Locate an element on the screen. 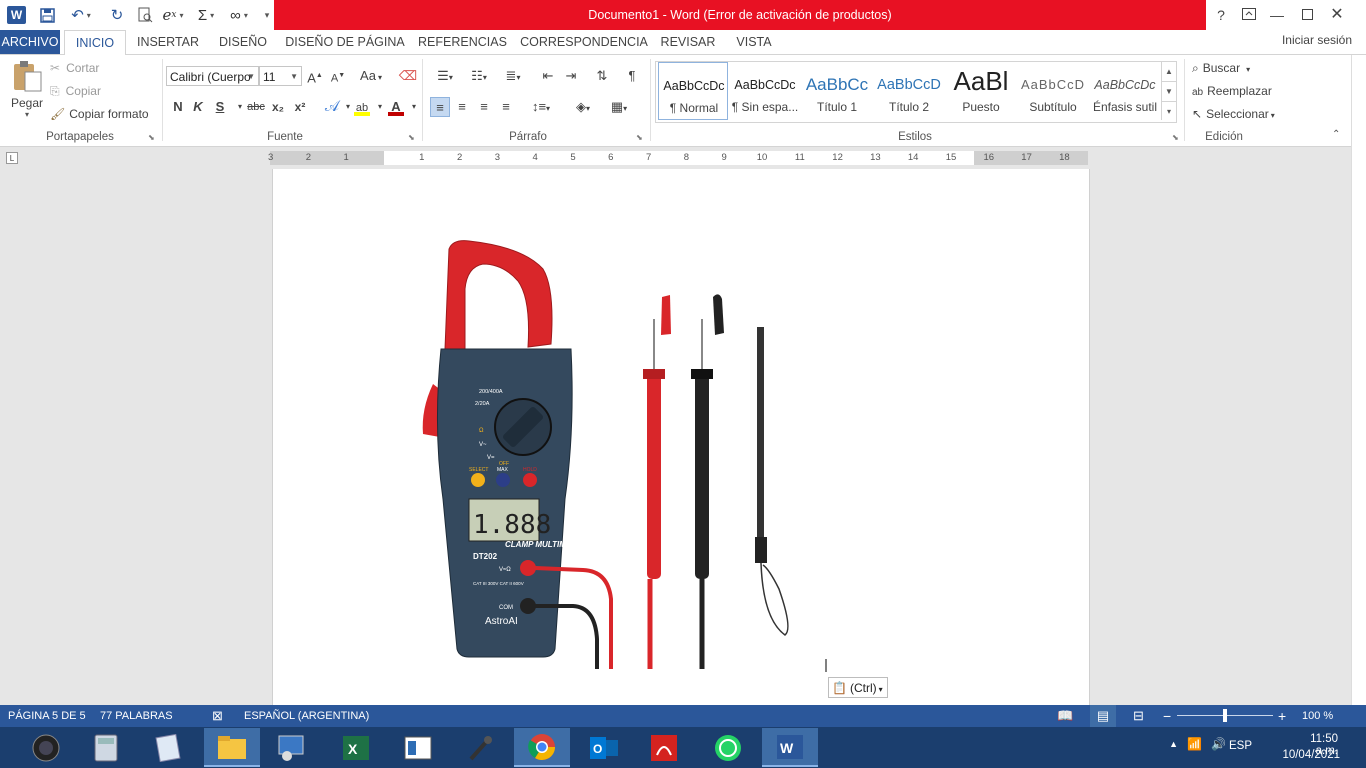  font-color-dropdown-icon: ▾ is located at coordinates (414, 107).